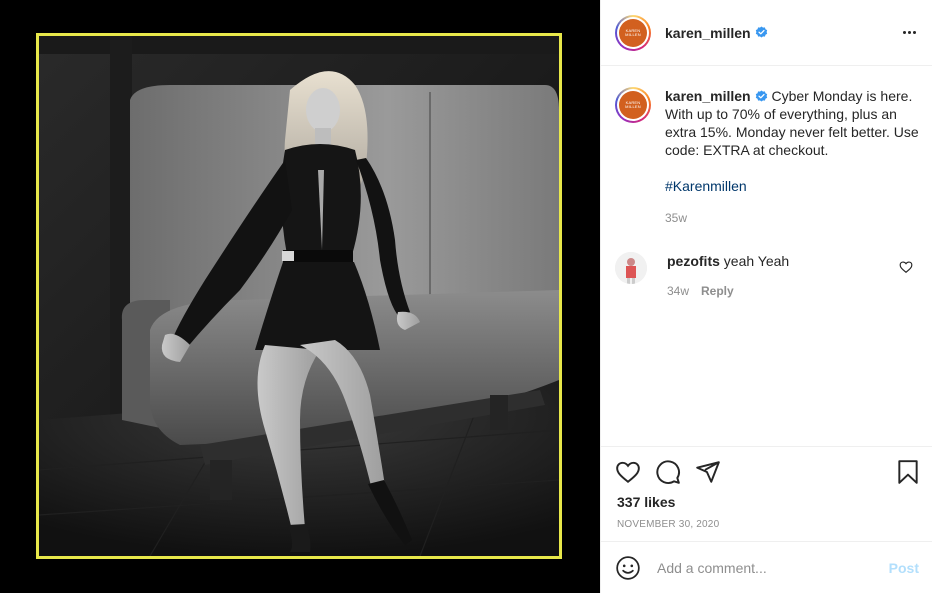  I want to click on reply-button: Reply, so click(717, 291).